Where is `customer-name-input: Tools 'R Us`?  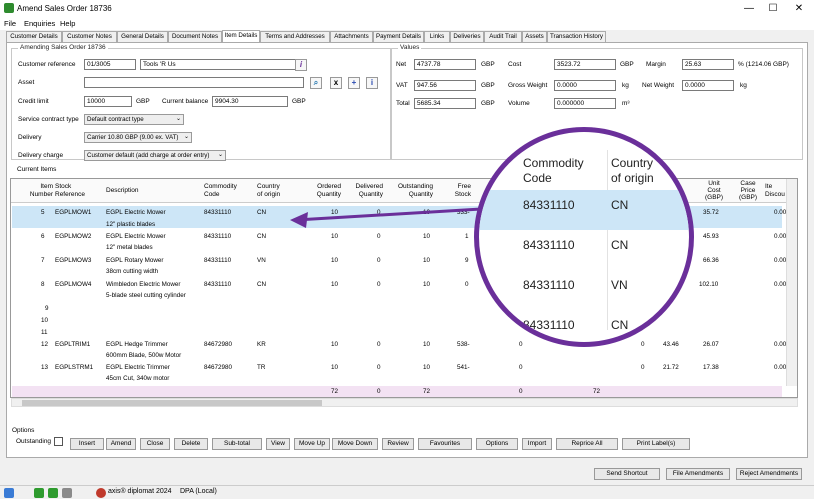 customer-name-input: Tools 'R Us is located at coordinates (222, 64).